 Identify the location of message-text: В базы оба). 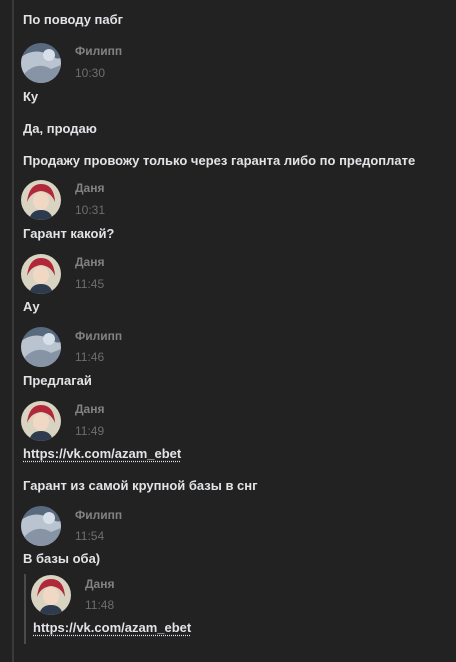
(62, 558).